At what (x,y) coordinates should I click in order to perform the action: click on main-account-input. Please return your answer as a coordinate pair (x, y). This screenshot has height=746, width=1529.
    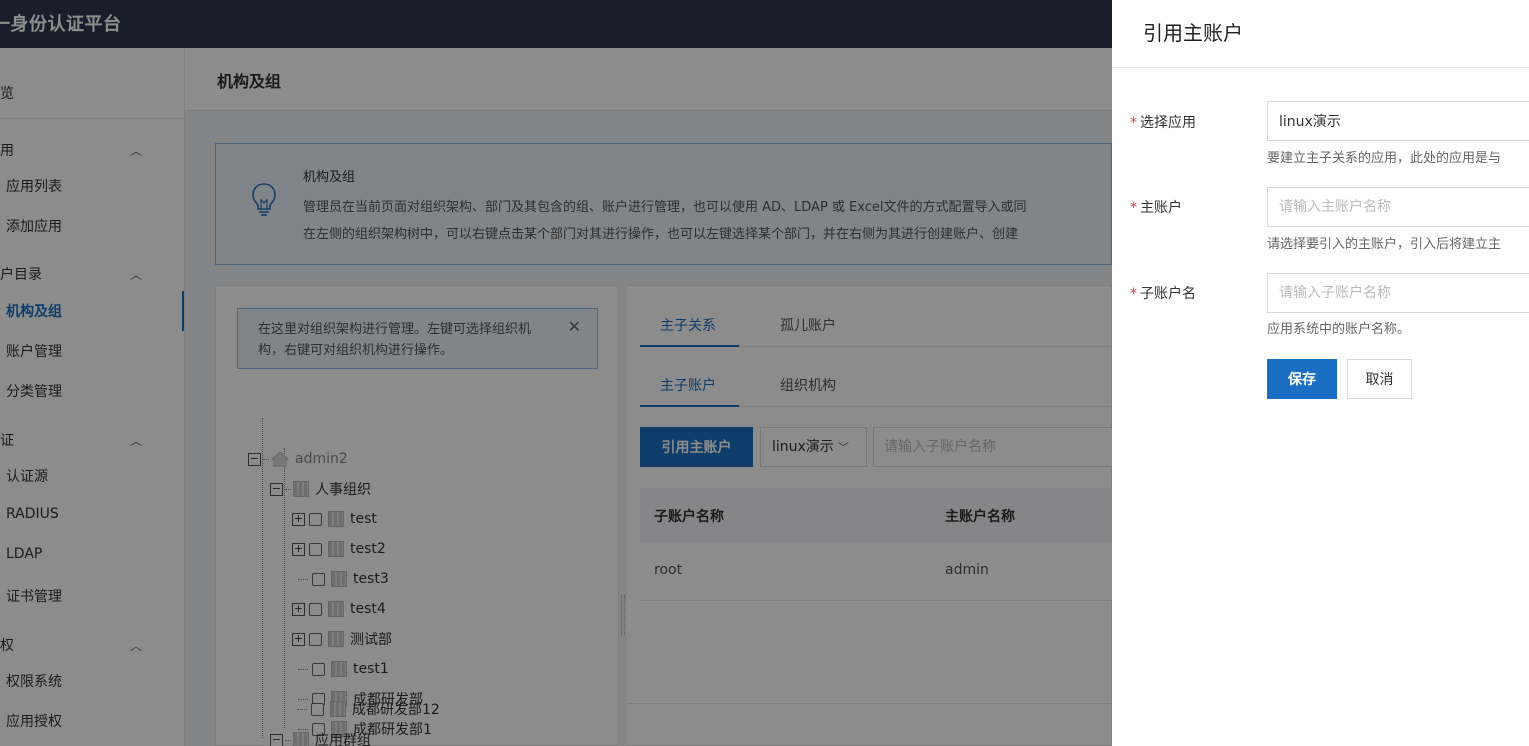
    Looking at the image, I should click on (1398, 207).